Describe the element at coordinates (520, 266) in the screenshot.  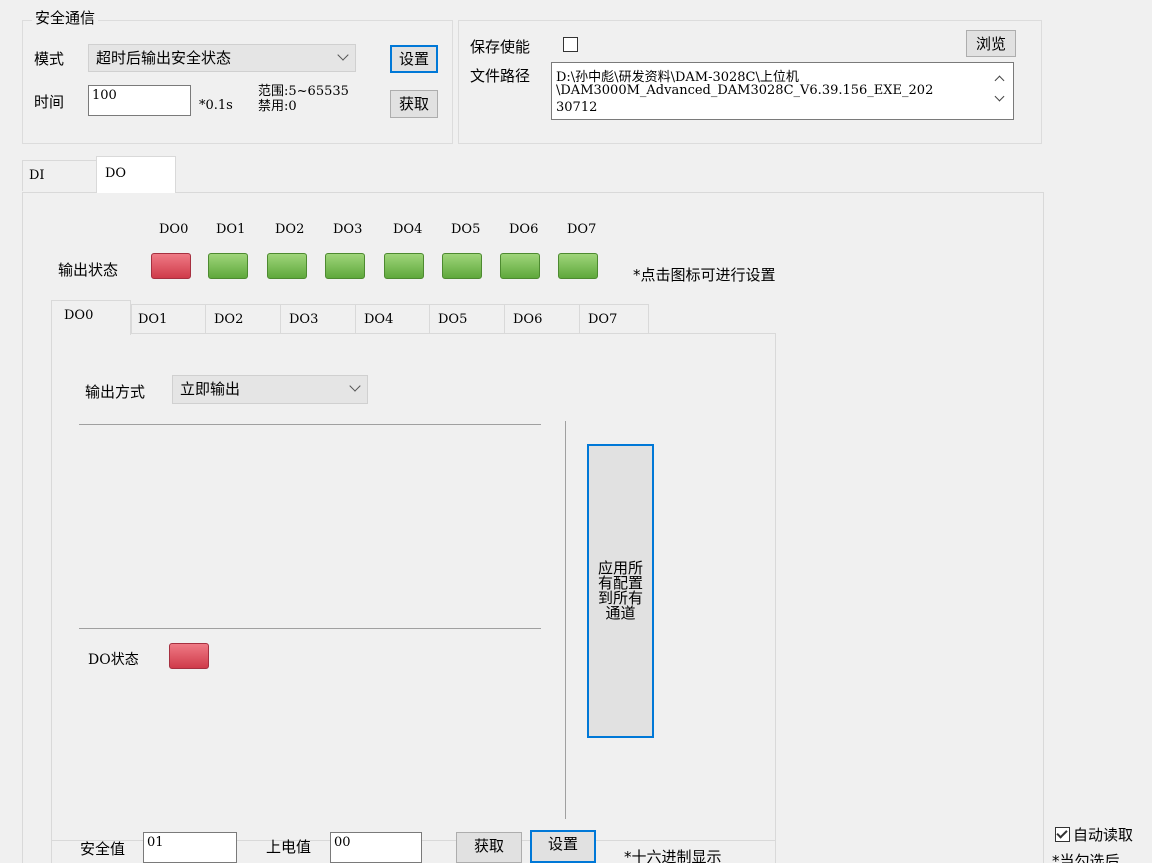
I see `do6-led` at that location.